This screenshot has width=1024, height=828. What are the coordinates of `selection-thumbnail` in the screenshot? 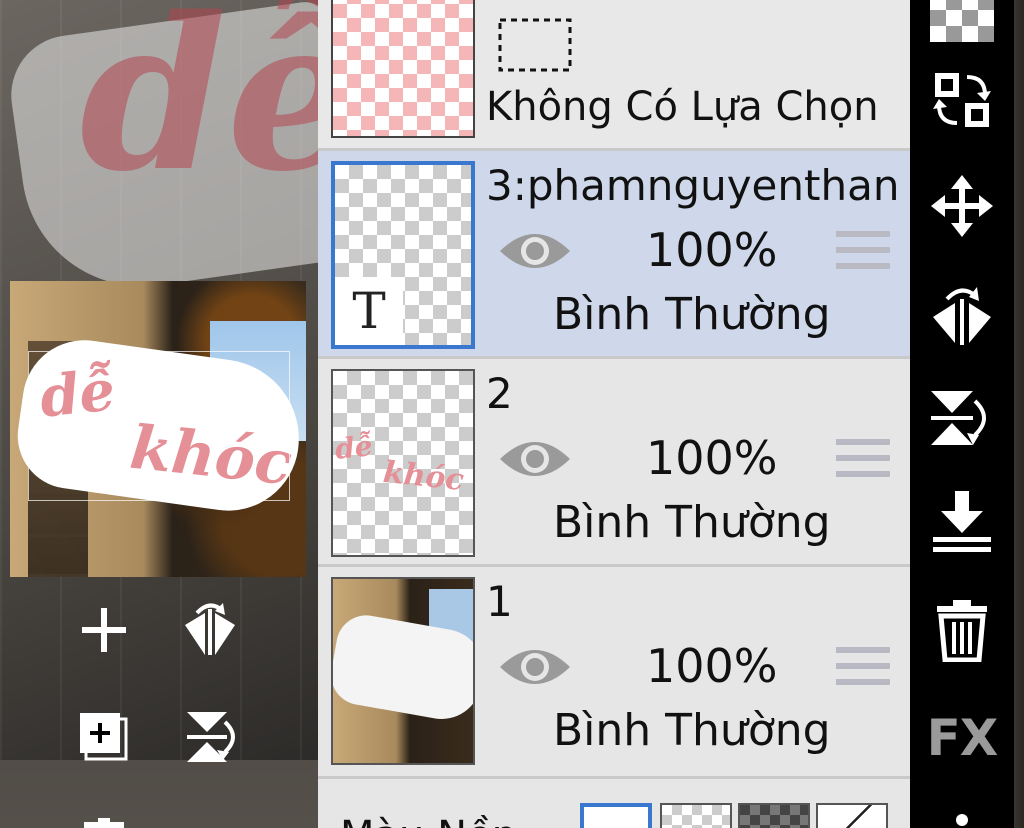 It's located at (403, 69).